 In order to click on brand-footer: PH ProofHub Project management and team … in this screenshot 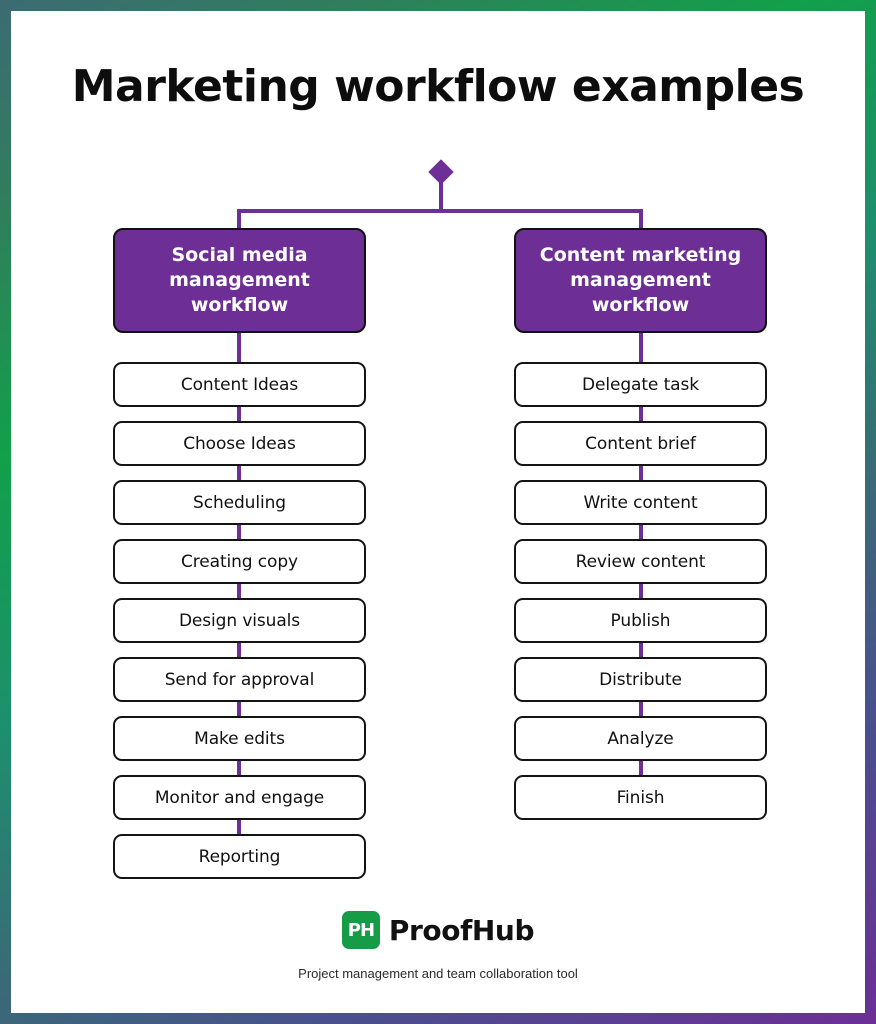, I will do `click(438, 946)`.